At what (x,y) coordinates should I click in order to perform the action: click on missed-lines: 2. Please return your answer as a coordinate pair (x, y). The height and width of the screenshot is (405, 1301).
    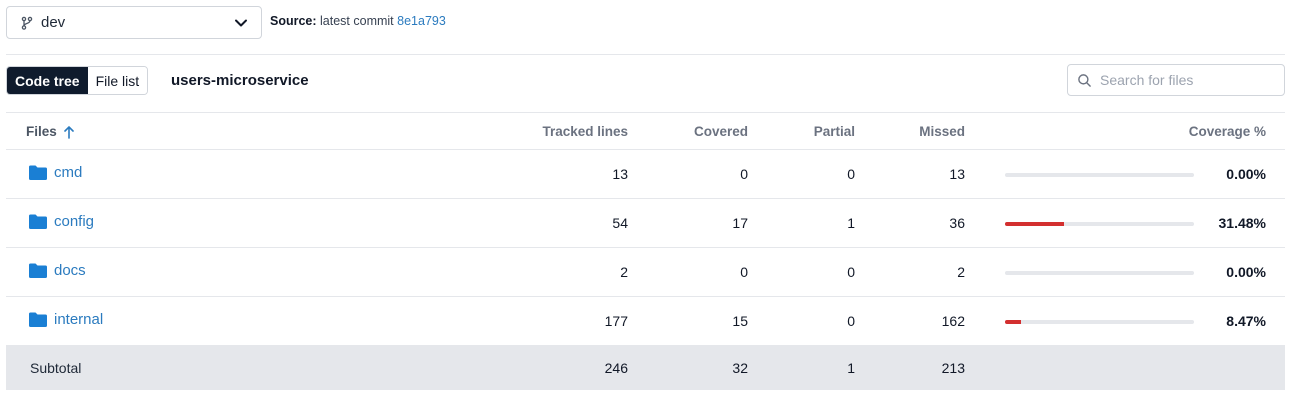
    Looking at the image, I should click on (961, 272).